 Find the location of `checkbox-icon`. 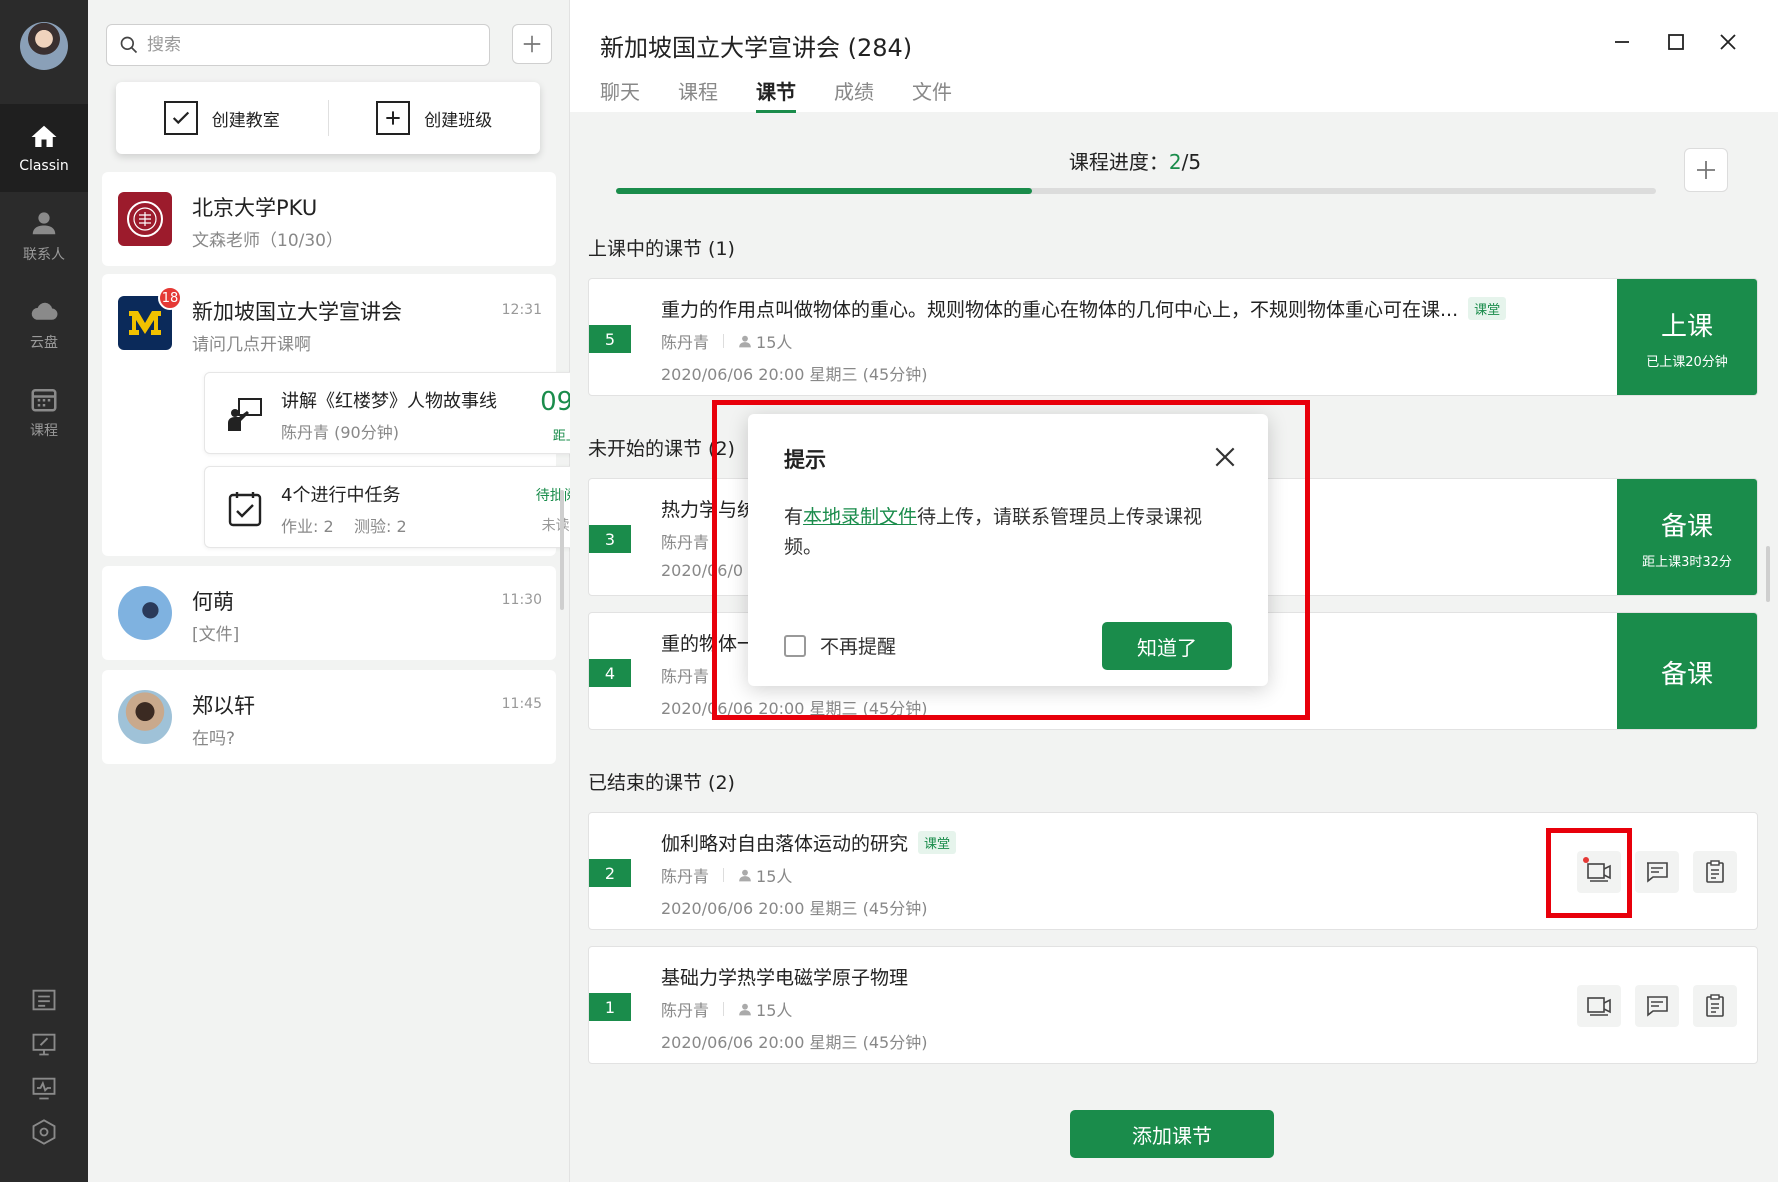

checkbox-icon is located at coordinates (180, 118).